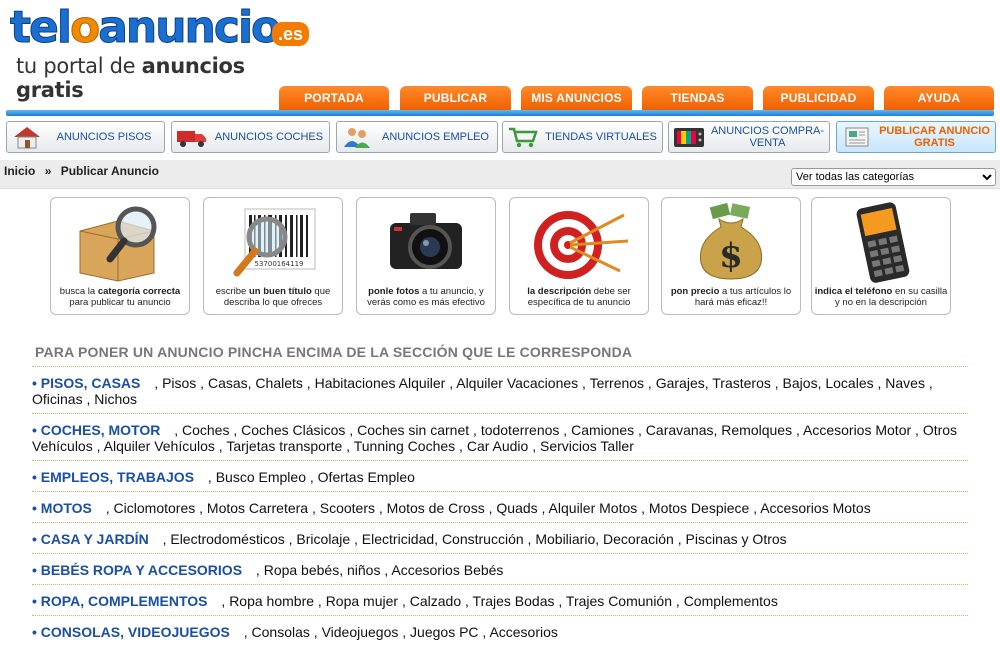 The image size is (1000, 667). Describe the element at coordinates (581, 245) in the screenshot. I see `target-icon` at that location.